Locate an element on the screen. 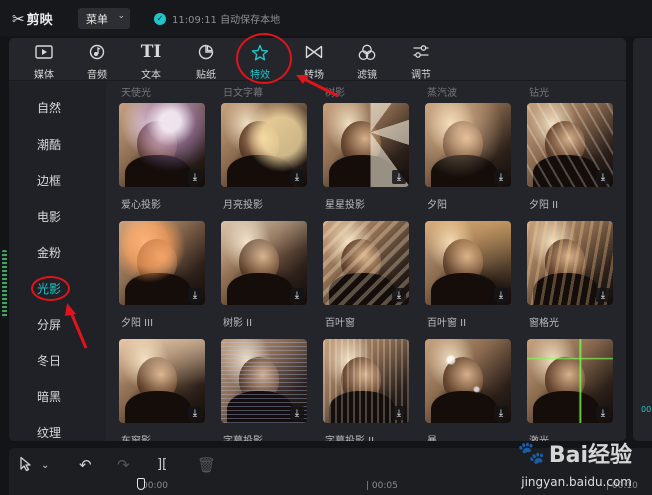 The height and width of the screenshot is (495, 652). app-logo: ✂ 剪映 is located at coordinates (32, 19).